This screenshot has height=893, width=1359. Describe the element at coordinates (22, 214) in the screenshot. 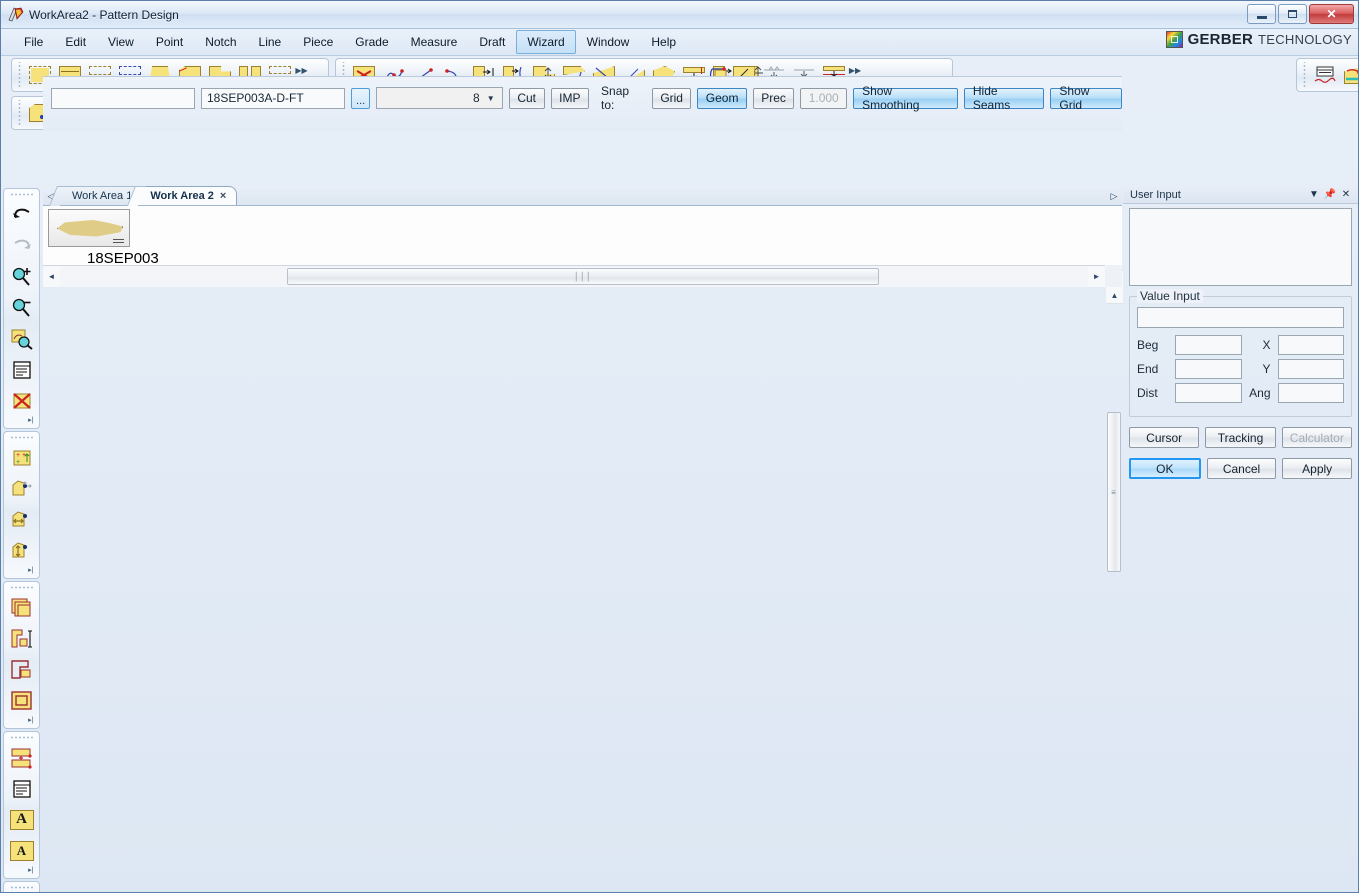

I see `undo-icon` at that location.